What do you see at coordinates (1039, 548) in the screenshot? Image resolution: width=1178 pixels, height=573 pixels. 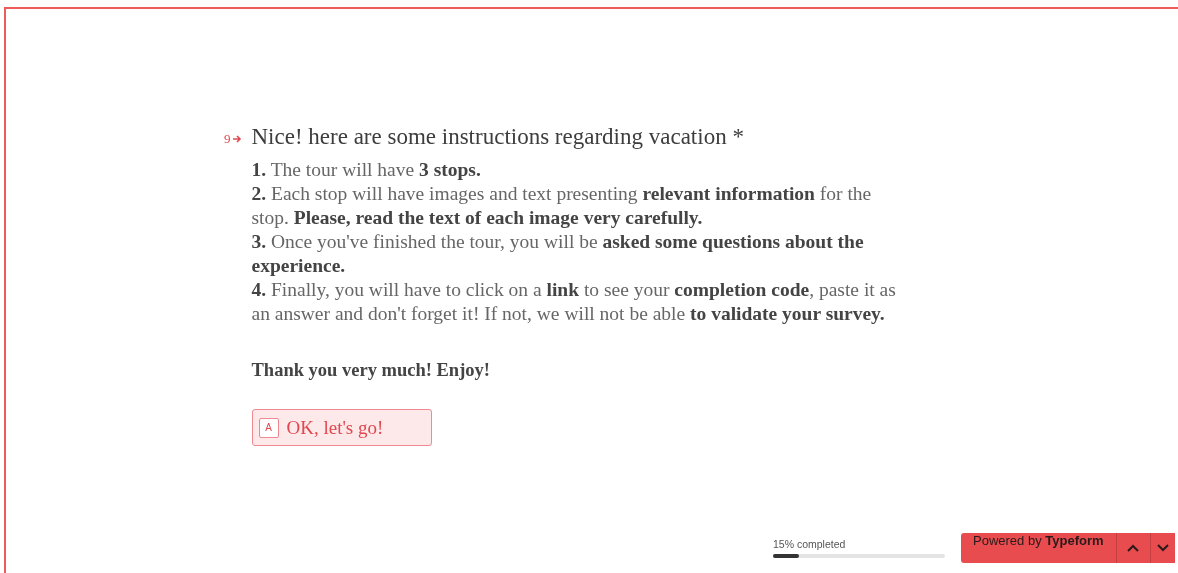 I see `powered-by-link: Powered by Typeform` at bounding box center [1039, 548].